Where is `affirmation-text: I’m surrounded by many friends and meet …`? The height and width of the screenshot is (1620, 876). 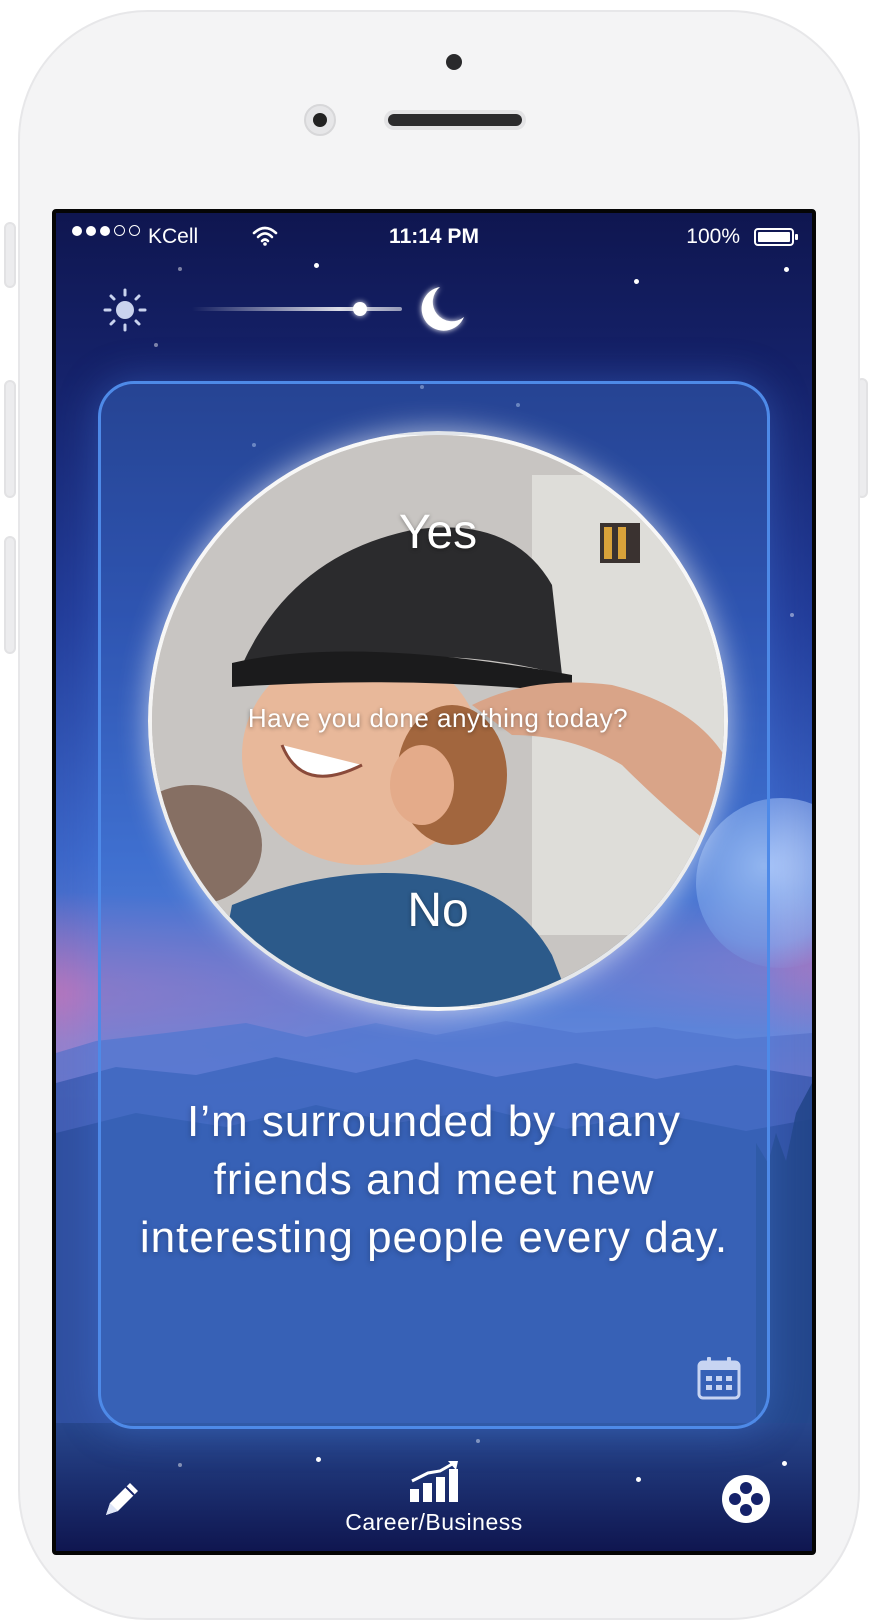
affirmation-text: I’m surrounded by many friends and meet … is located at coordinates (434, 1179).